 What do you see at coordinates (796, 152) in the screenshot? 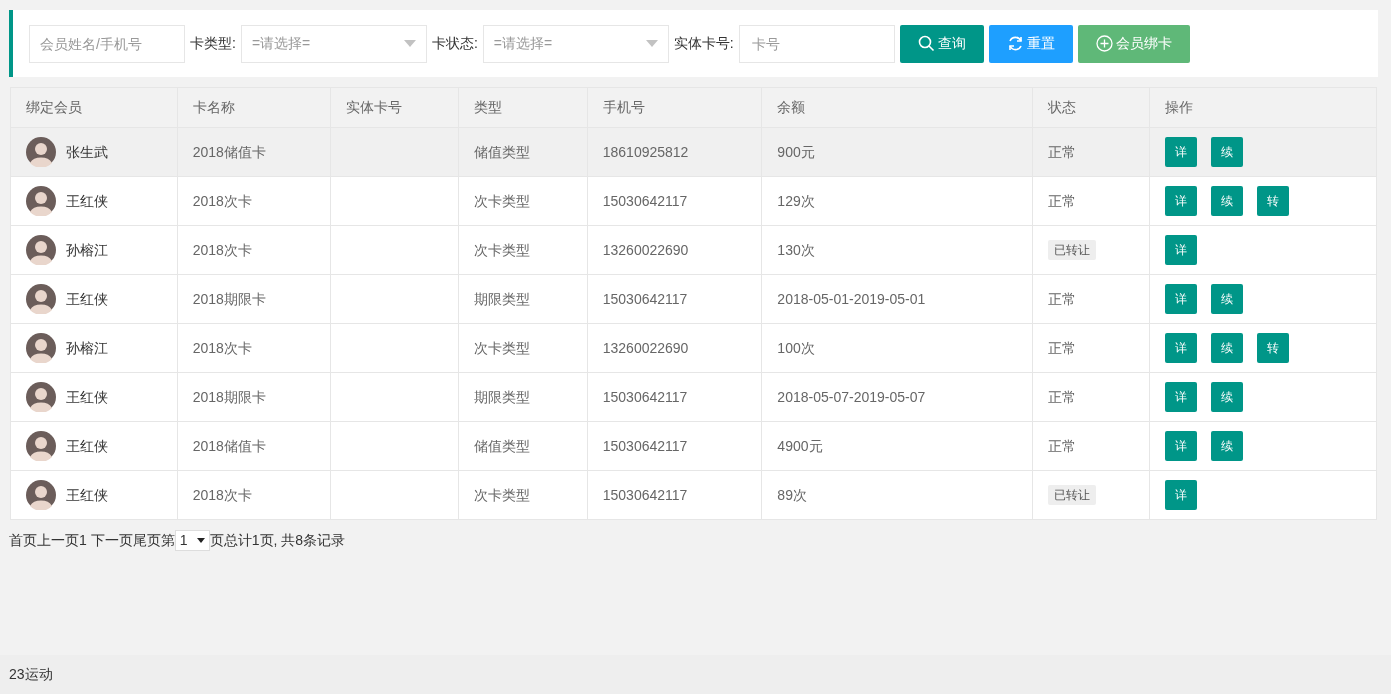
I see `table-cell-text: 900元` at bounding box center [796, 152].